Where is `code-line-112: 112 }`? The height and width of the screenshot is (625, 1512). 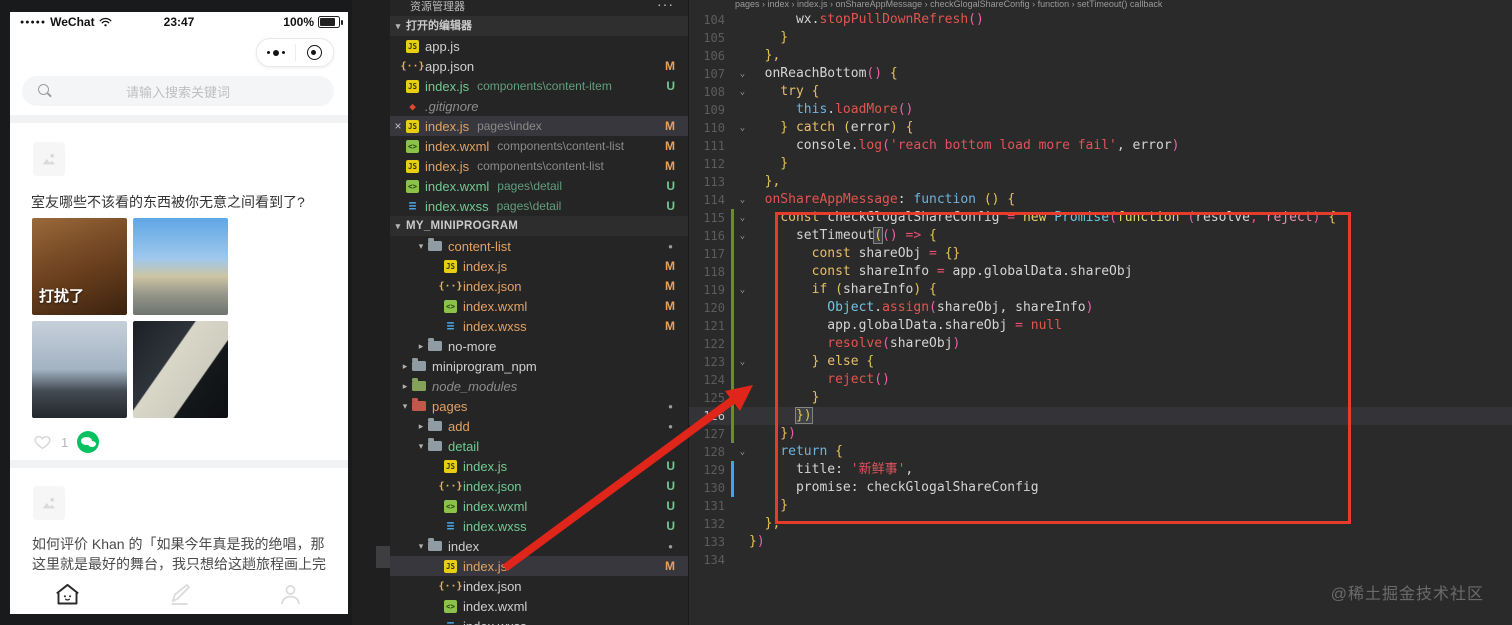
code-line-112: 112 } is located at coordinates (1100, 164).